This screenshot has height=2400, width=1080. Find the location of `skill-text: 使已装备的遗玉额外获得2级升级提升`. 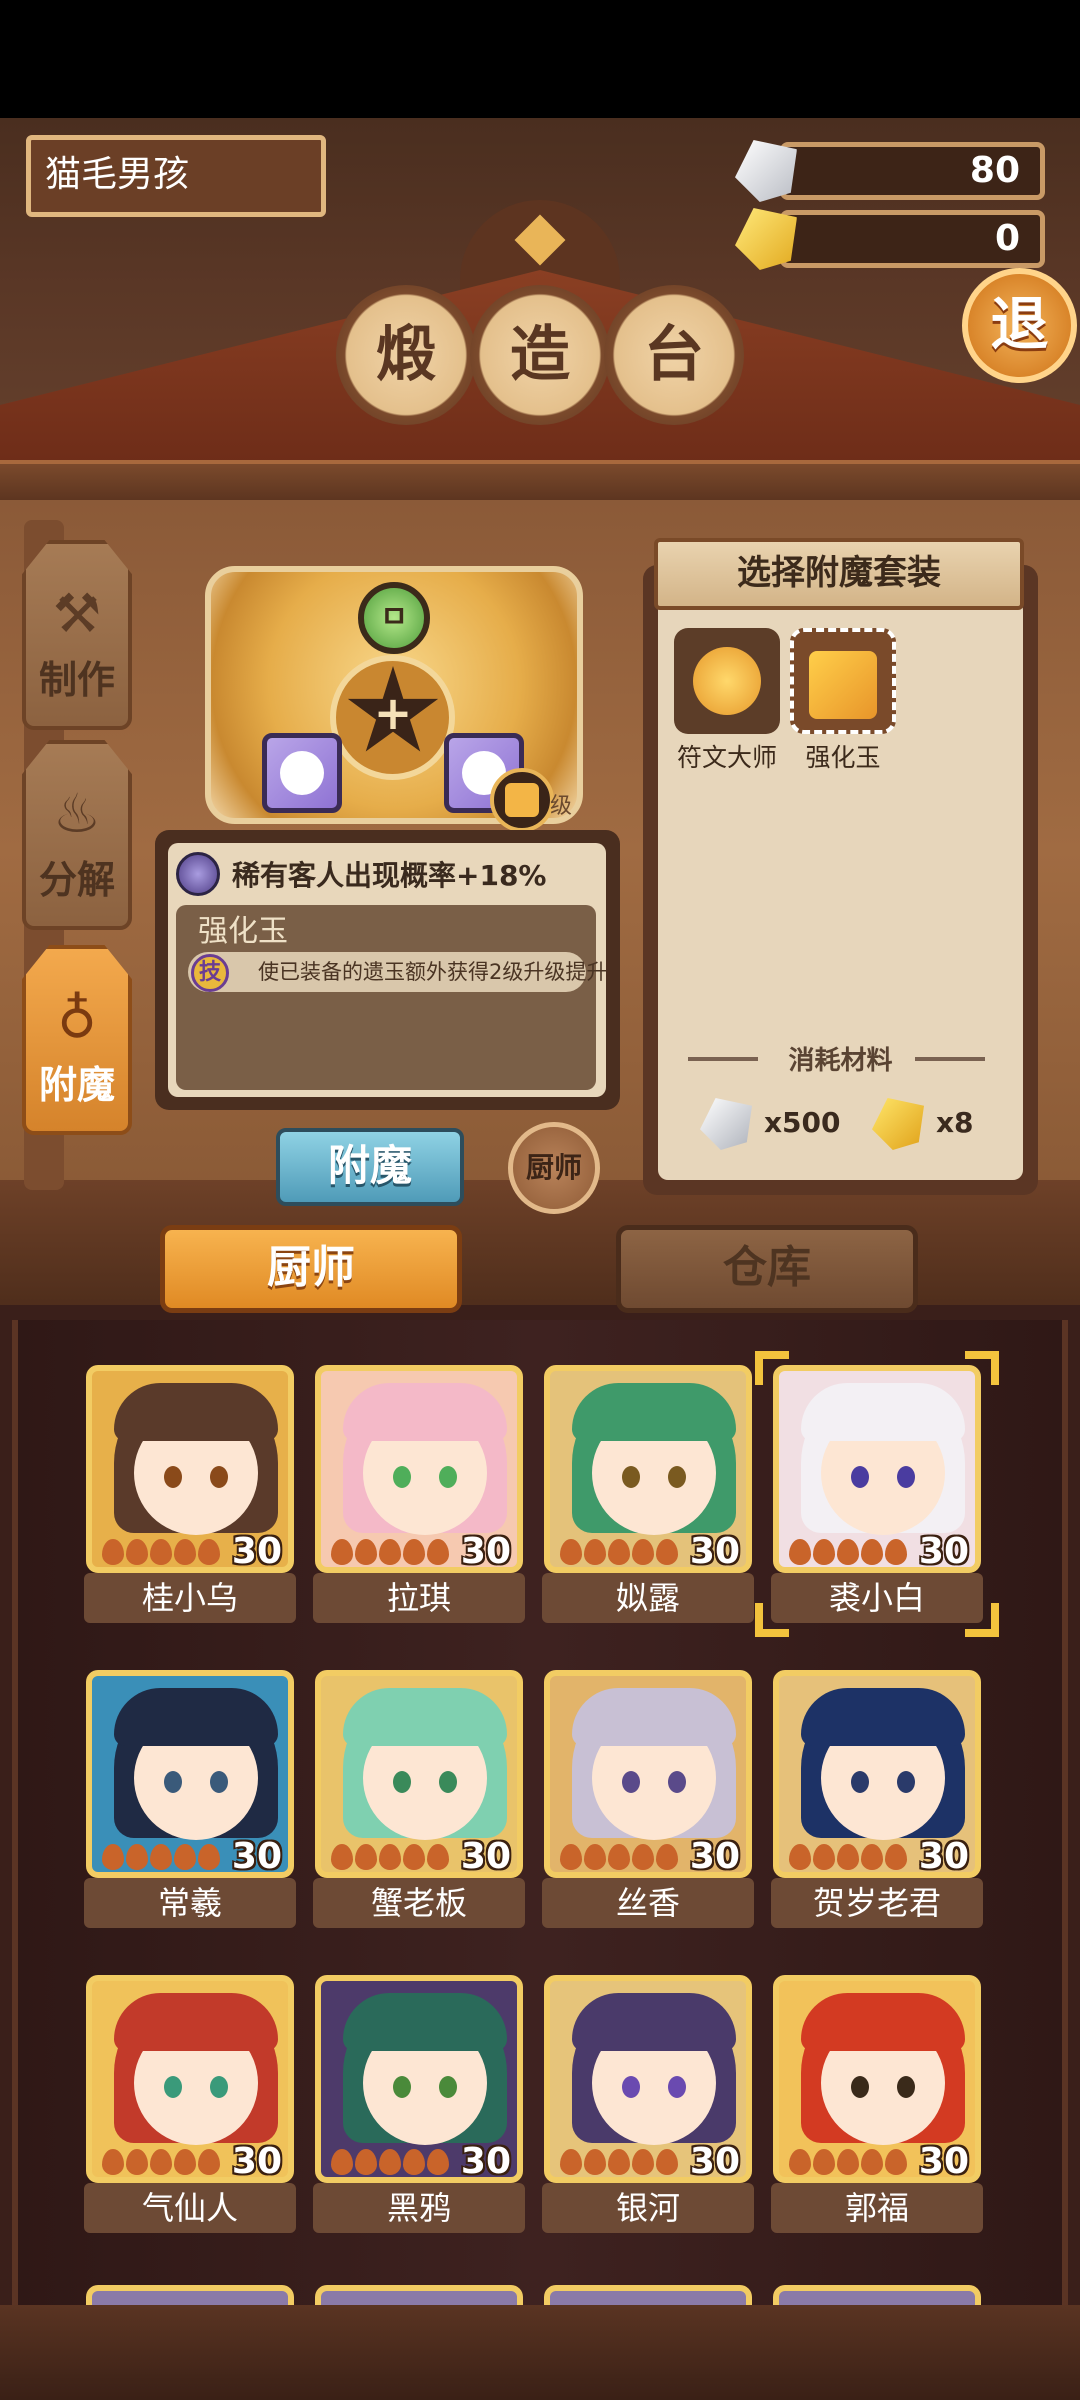

skill-text: 使已装备的遗玉额外获得2级升级提升 is located at coordinates (433, 972).